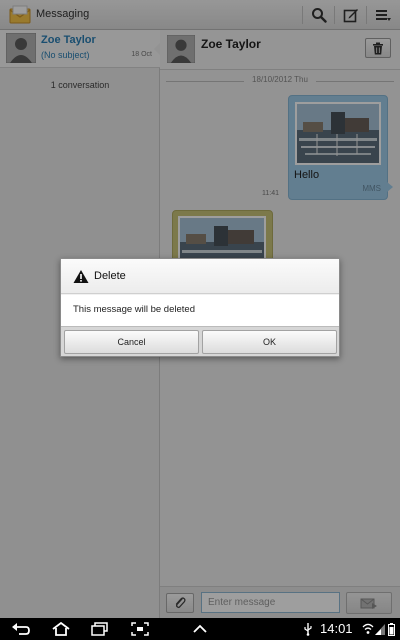  I want to click on screenshot-button, so click(140, 629).